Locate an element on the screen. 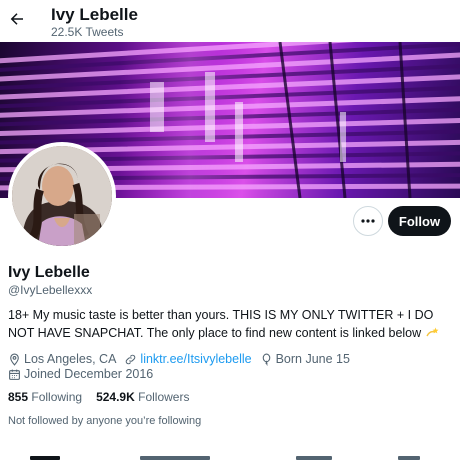 This screenshot has width=460, height=460. more-dots-icon is located at coordinates (368, 221).